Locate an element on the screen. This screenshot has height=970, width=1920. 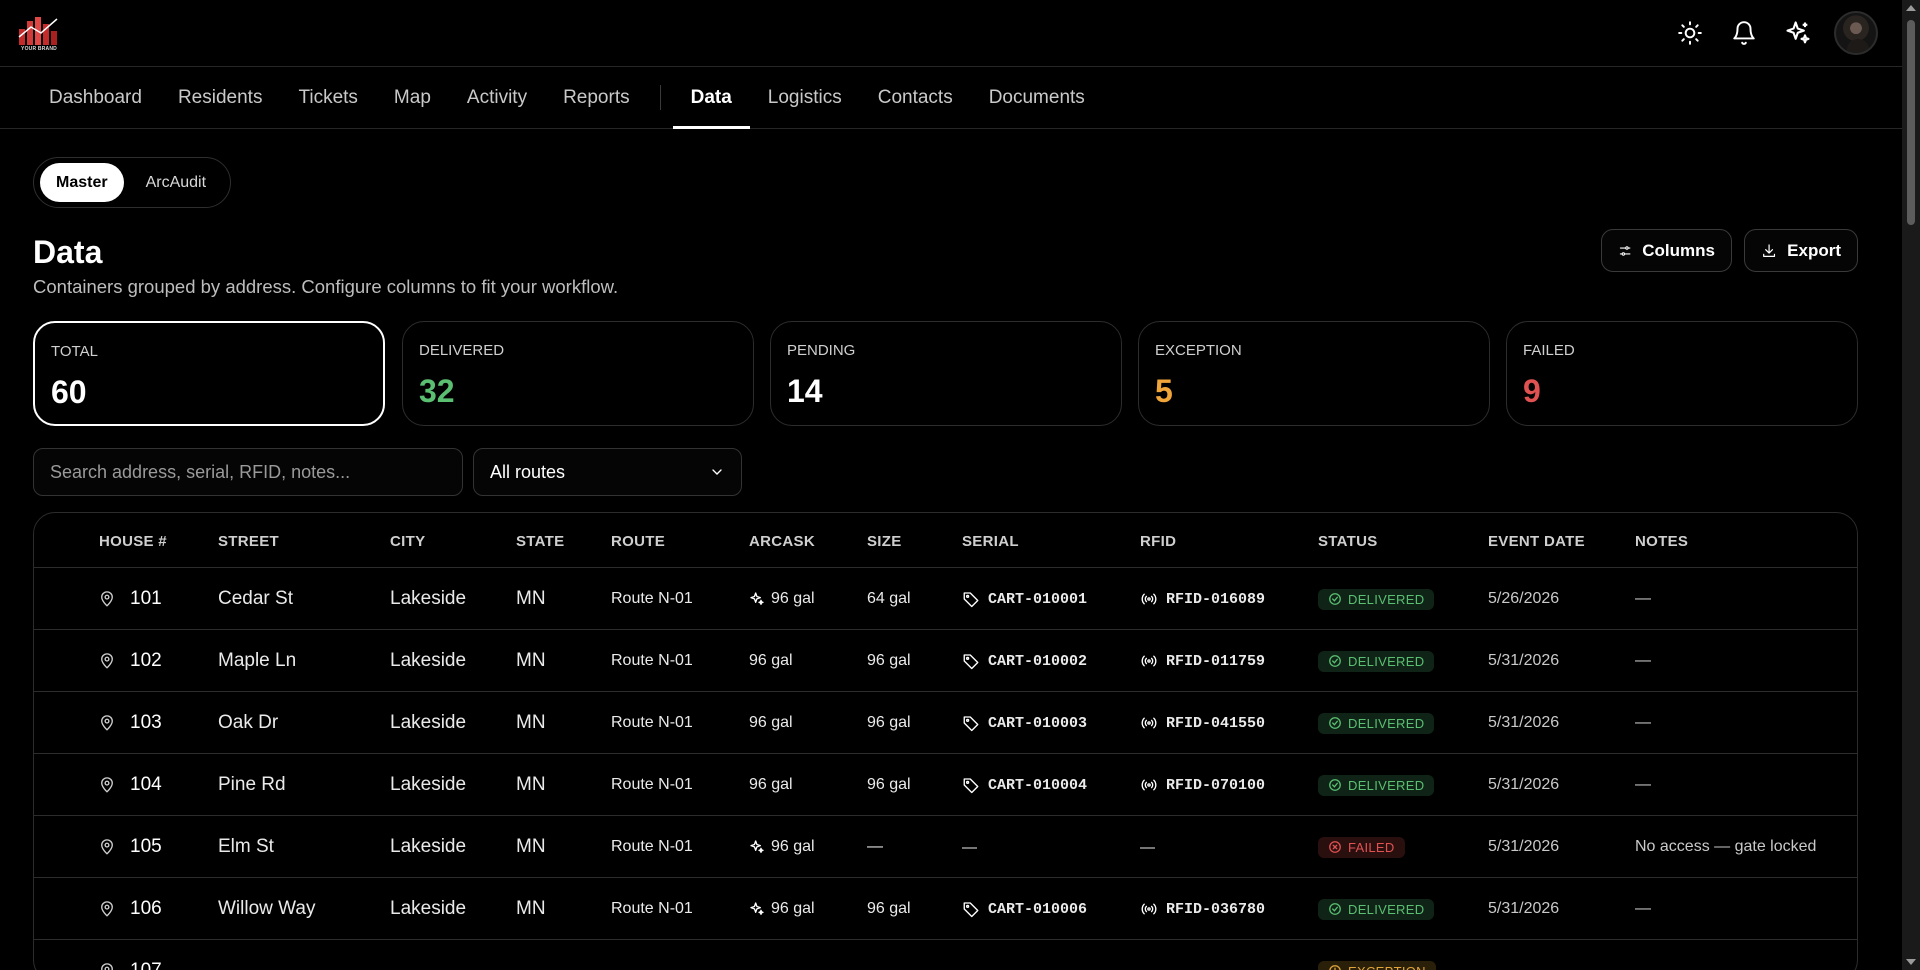
column-header-street: STREET is located at coordinates (248, 541).